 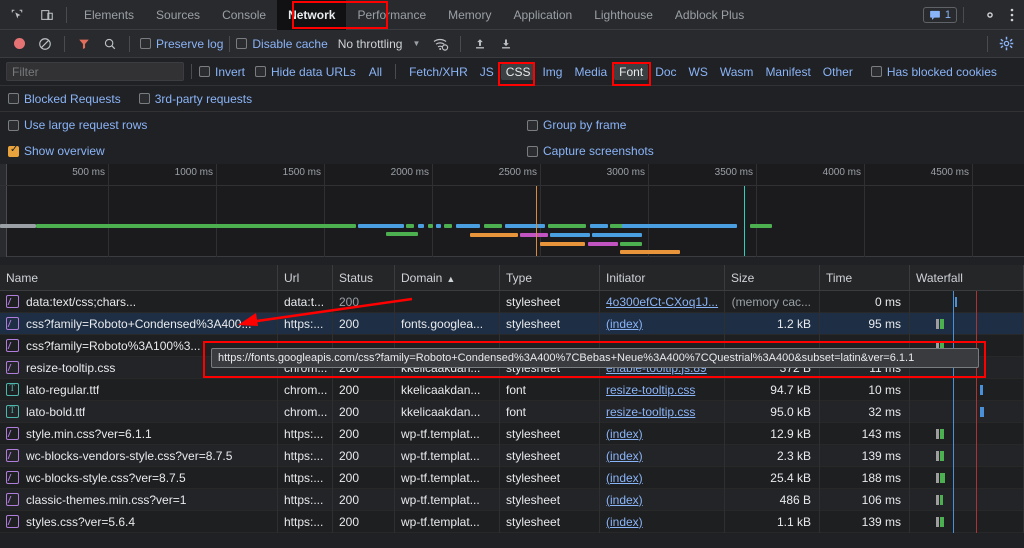 What do you see at coordinates (139, 433) in the screenshot?
I see `cell-name: style.min.css?ver=6.1.1` at bounding box center [139, 433].